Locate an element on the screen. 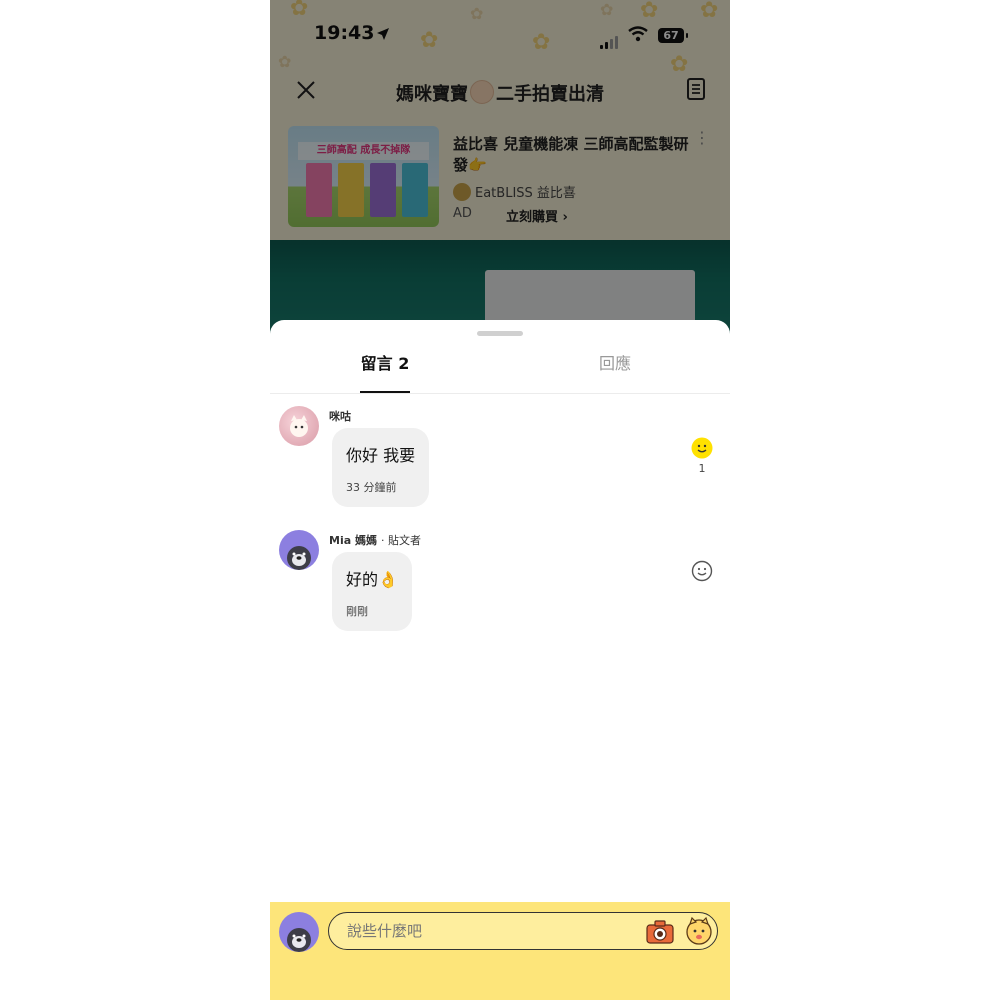 This screenshot has height=1000, width=1000. my-avatar is located at coordinates (299, 932).